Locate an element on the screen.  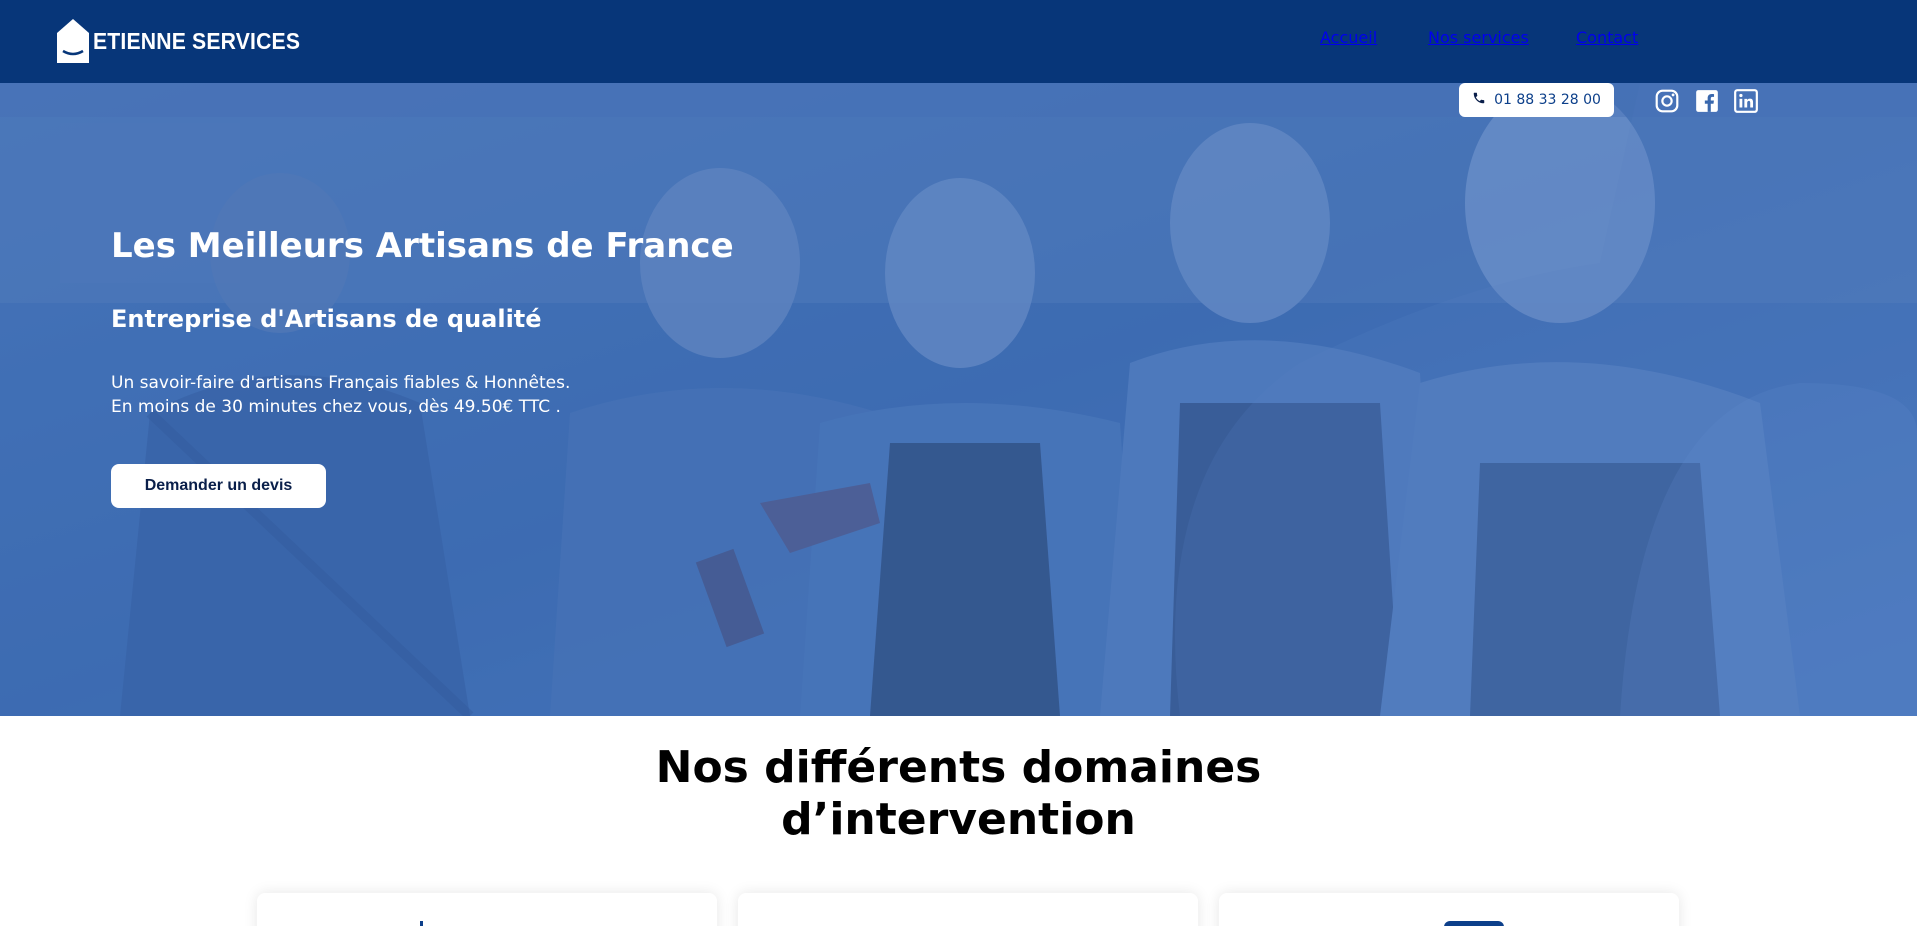
nav-accueil: Accueil is located at coordinates (1348, 37).